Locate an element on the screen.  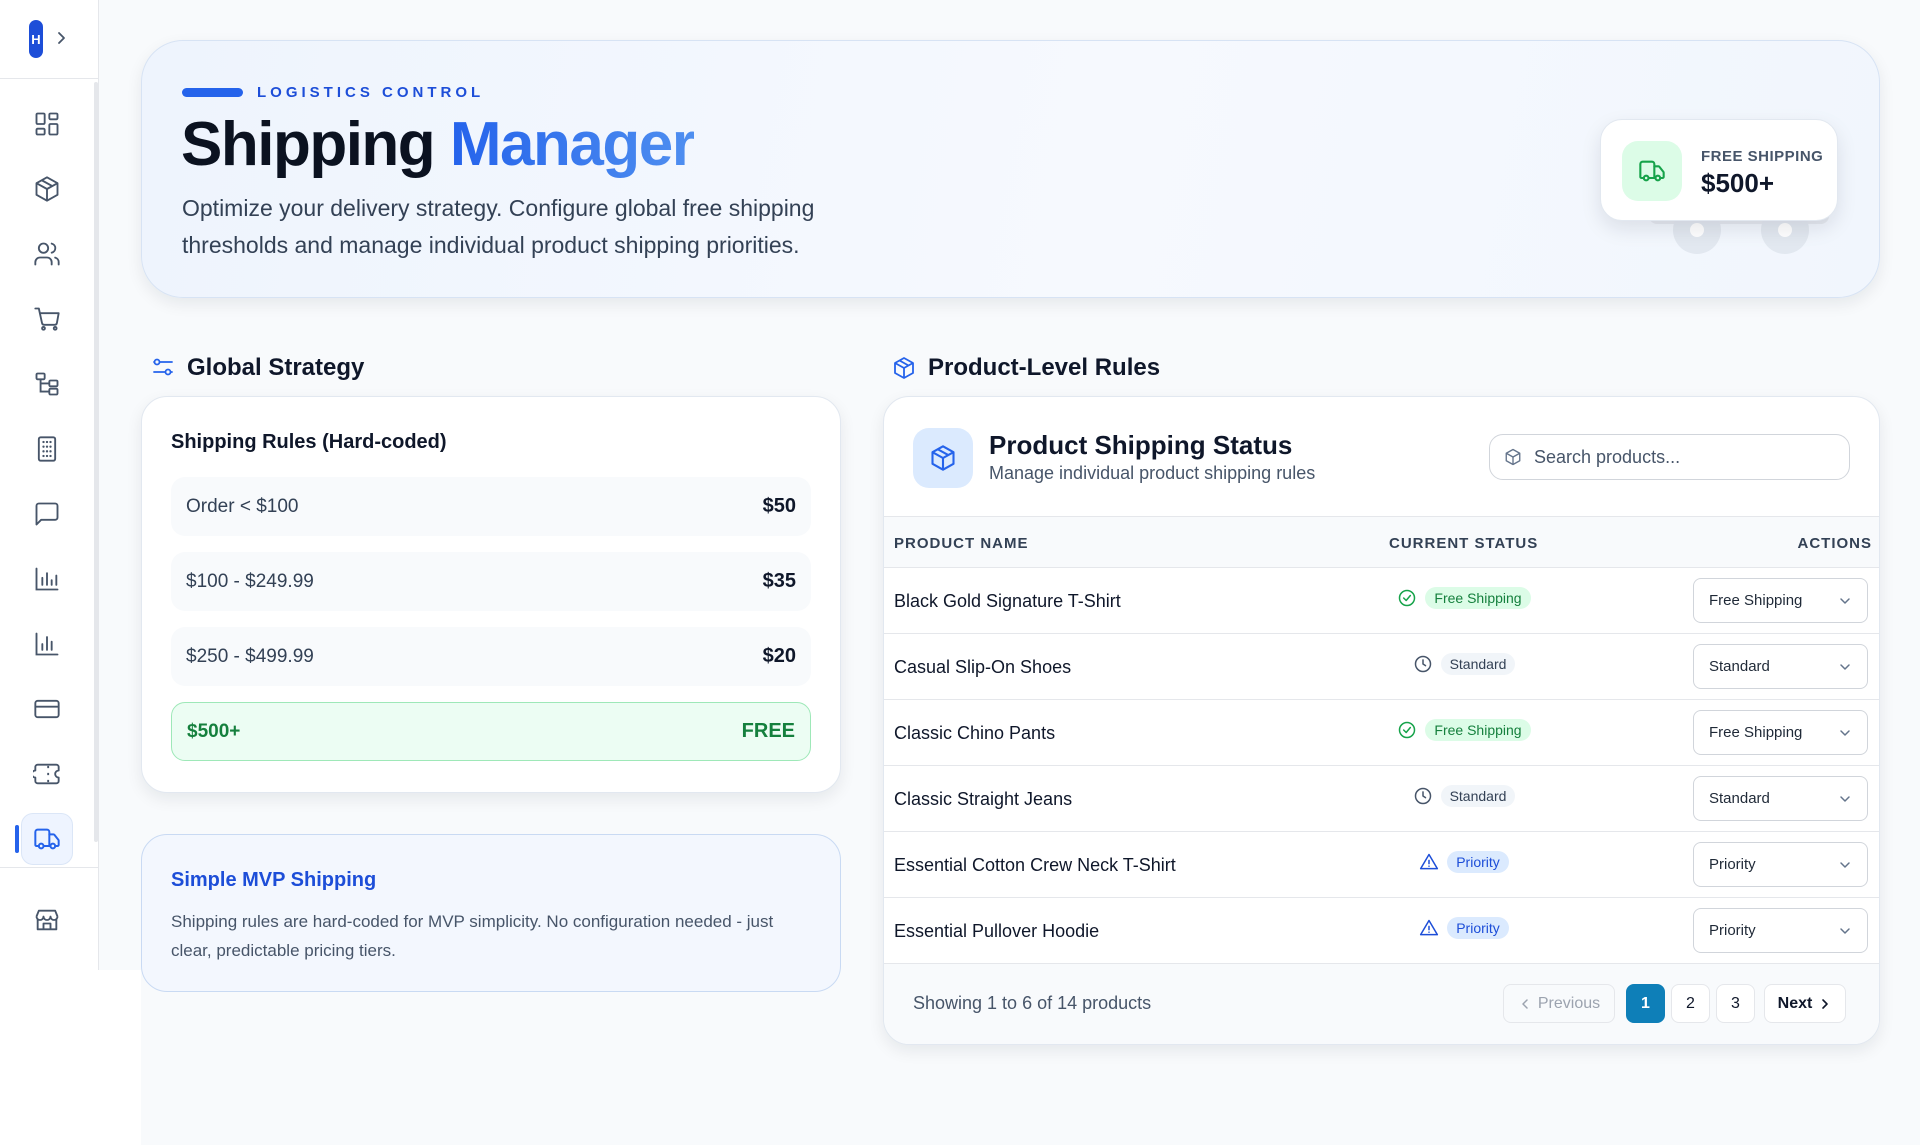
free-shipping-label: FREE SHIPPING is located at coordinates (1762, 156).